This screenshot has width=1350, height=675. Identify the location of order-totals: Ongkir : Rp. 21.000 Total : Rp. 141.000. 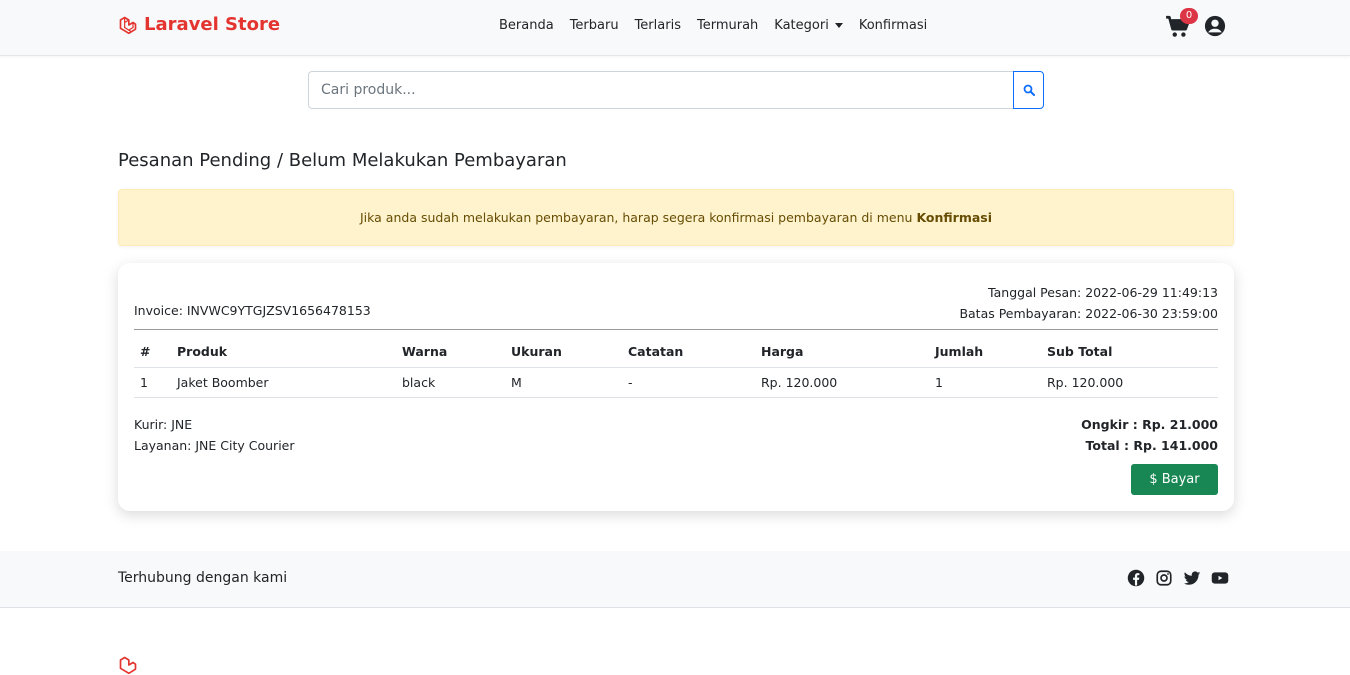
(1149, 435).